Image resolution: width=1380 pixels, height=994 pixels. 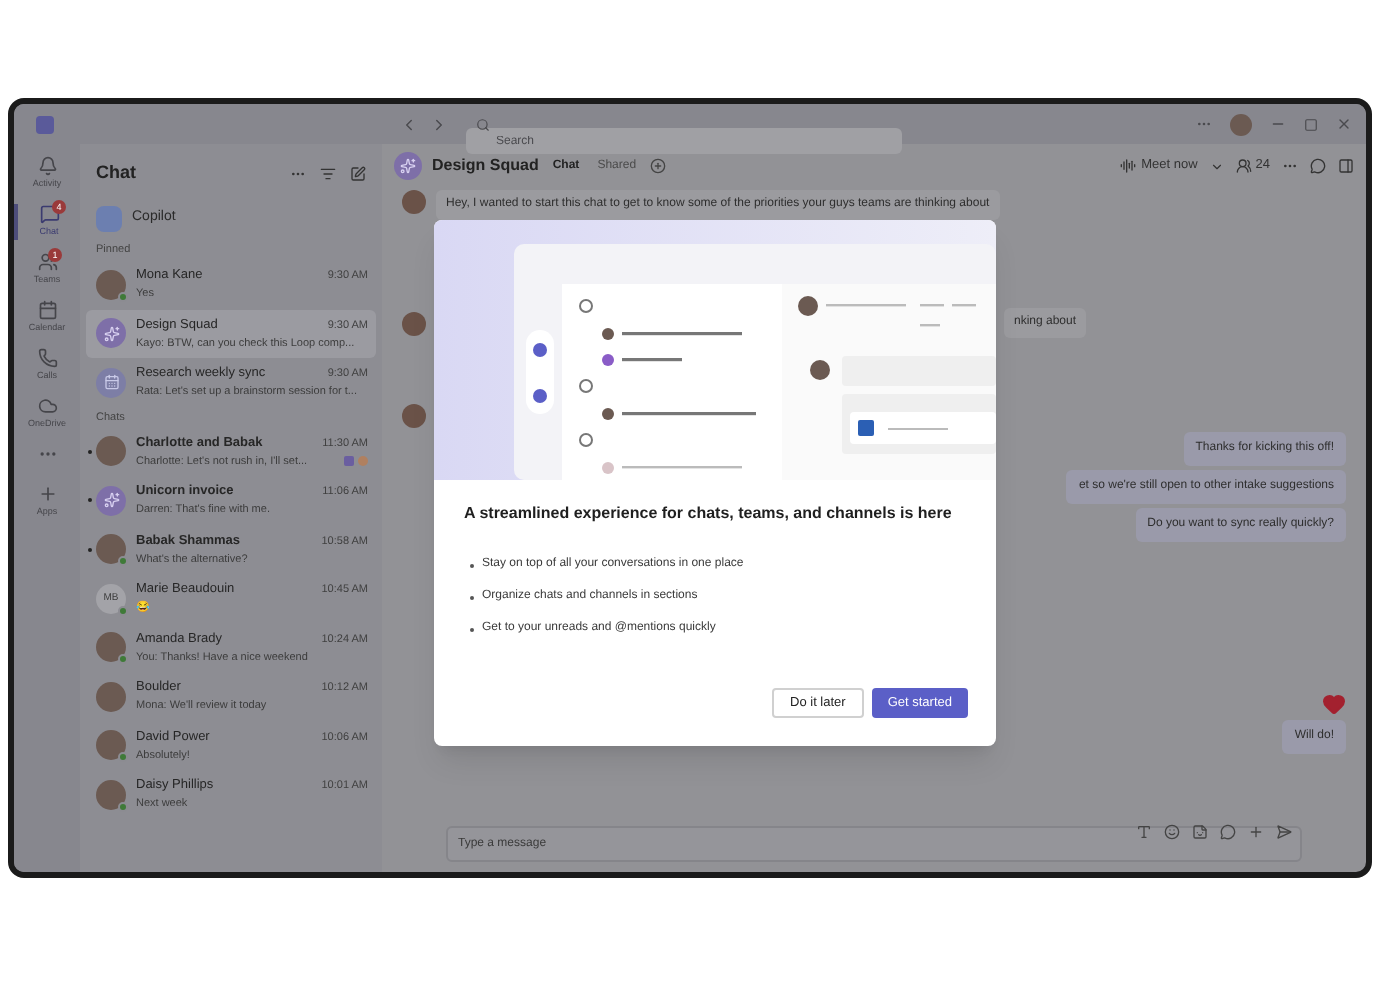 What do you see at coordinates (1200, 832) in the screenshot?
I see `sticker-icon` at bounding box center [1200, 832].